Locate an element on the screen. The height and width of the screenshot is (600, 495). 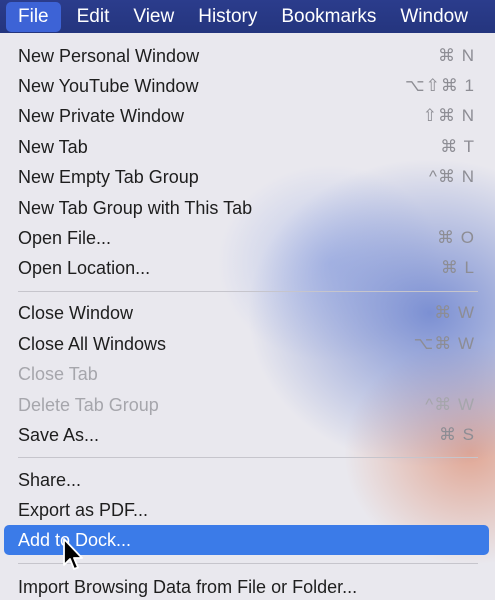
menu-item-new-personal-window: New Personal Window ⌘ N is located at coordinates (246, 56).